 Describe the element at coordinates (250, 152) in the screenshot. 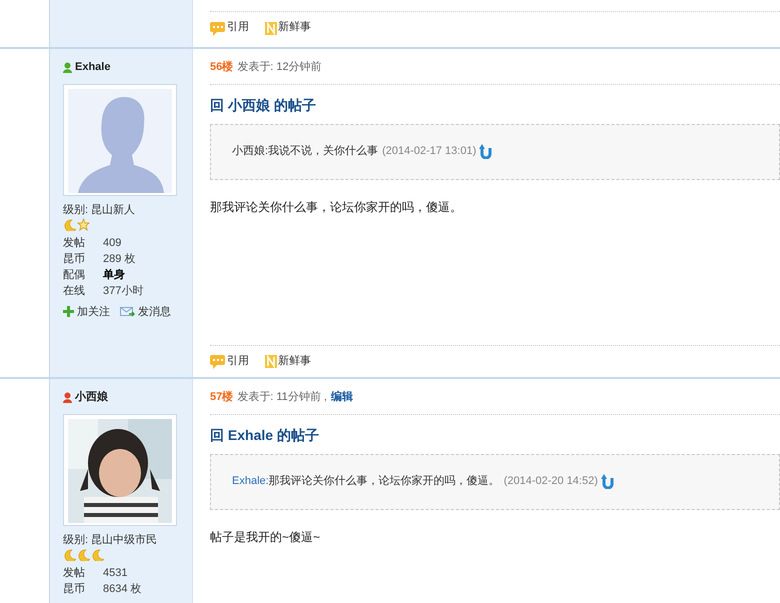

I see `quote-author: 小西娘:` at that location.